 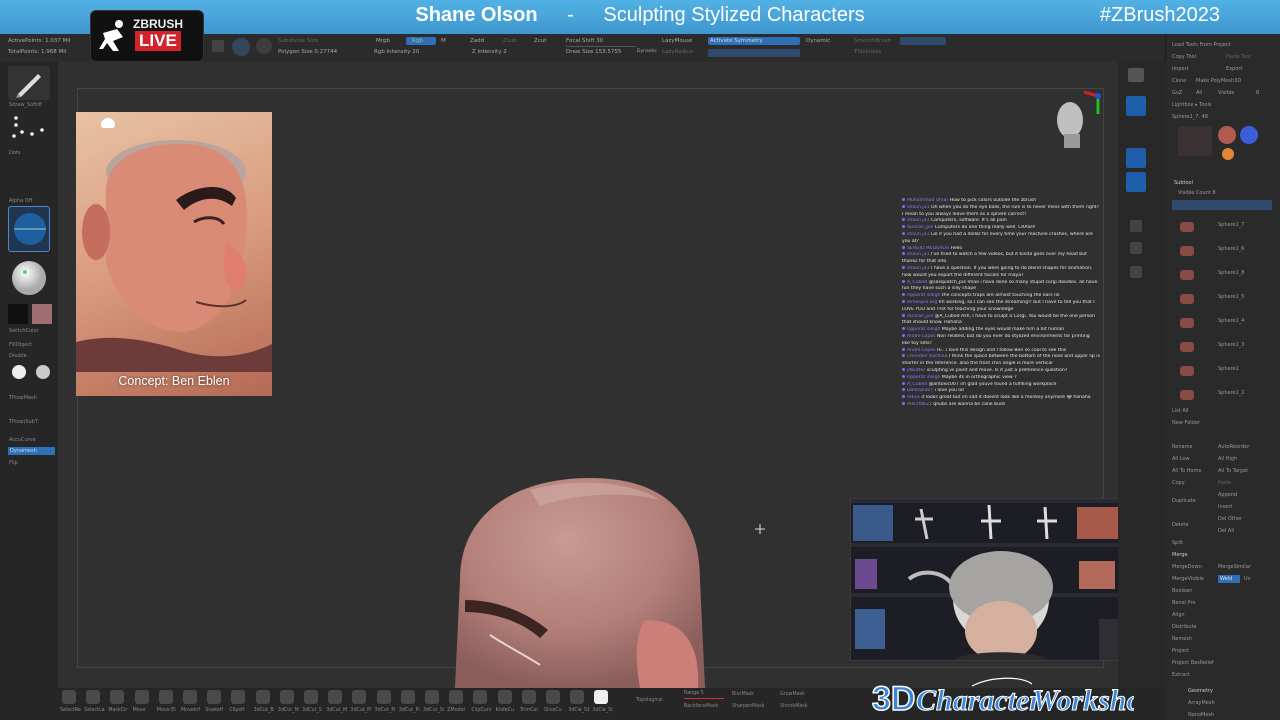 I want to click on tool-thumbnail-main, so click(x=1195, y=141).